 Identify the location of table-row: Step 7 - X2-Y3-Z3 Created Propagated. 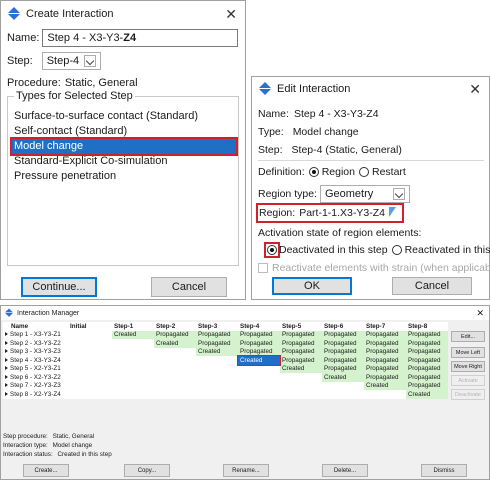
(225, 386).